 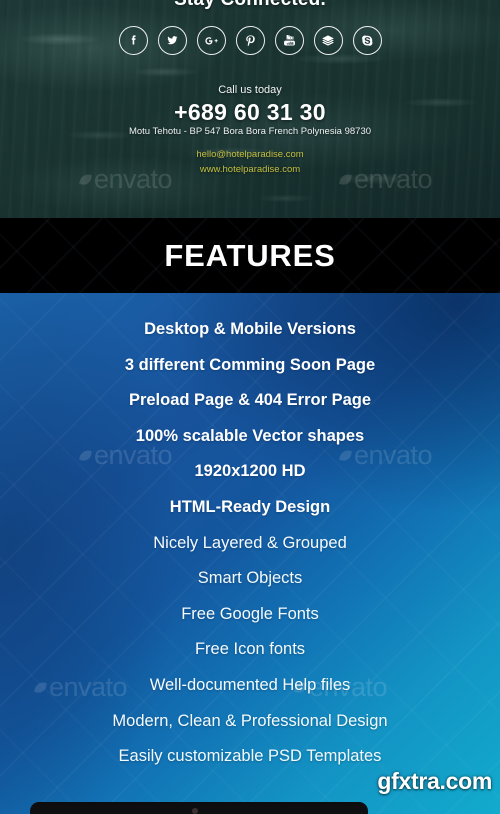 I want to click on features-band: FEATURES, so click(x=250, y=255).